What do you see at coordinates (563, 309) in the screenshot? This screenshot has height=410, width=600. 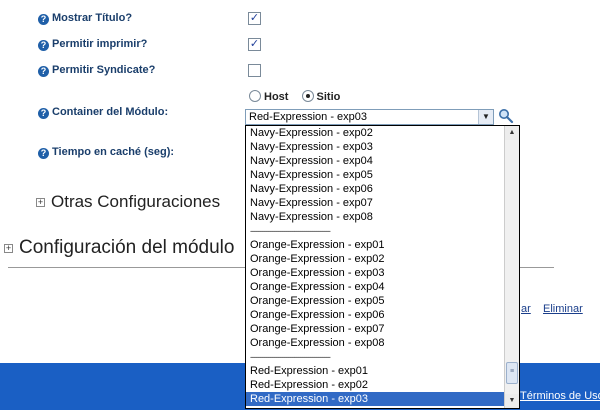 I see `delete-link: Eliminar` at bounding box center [563, 309].